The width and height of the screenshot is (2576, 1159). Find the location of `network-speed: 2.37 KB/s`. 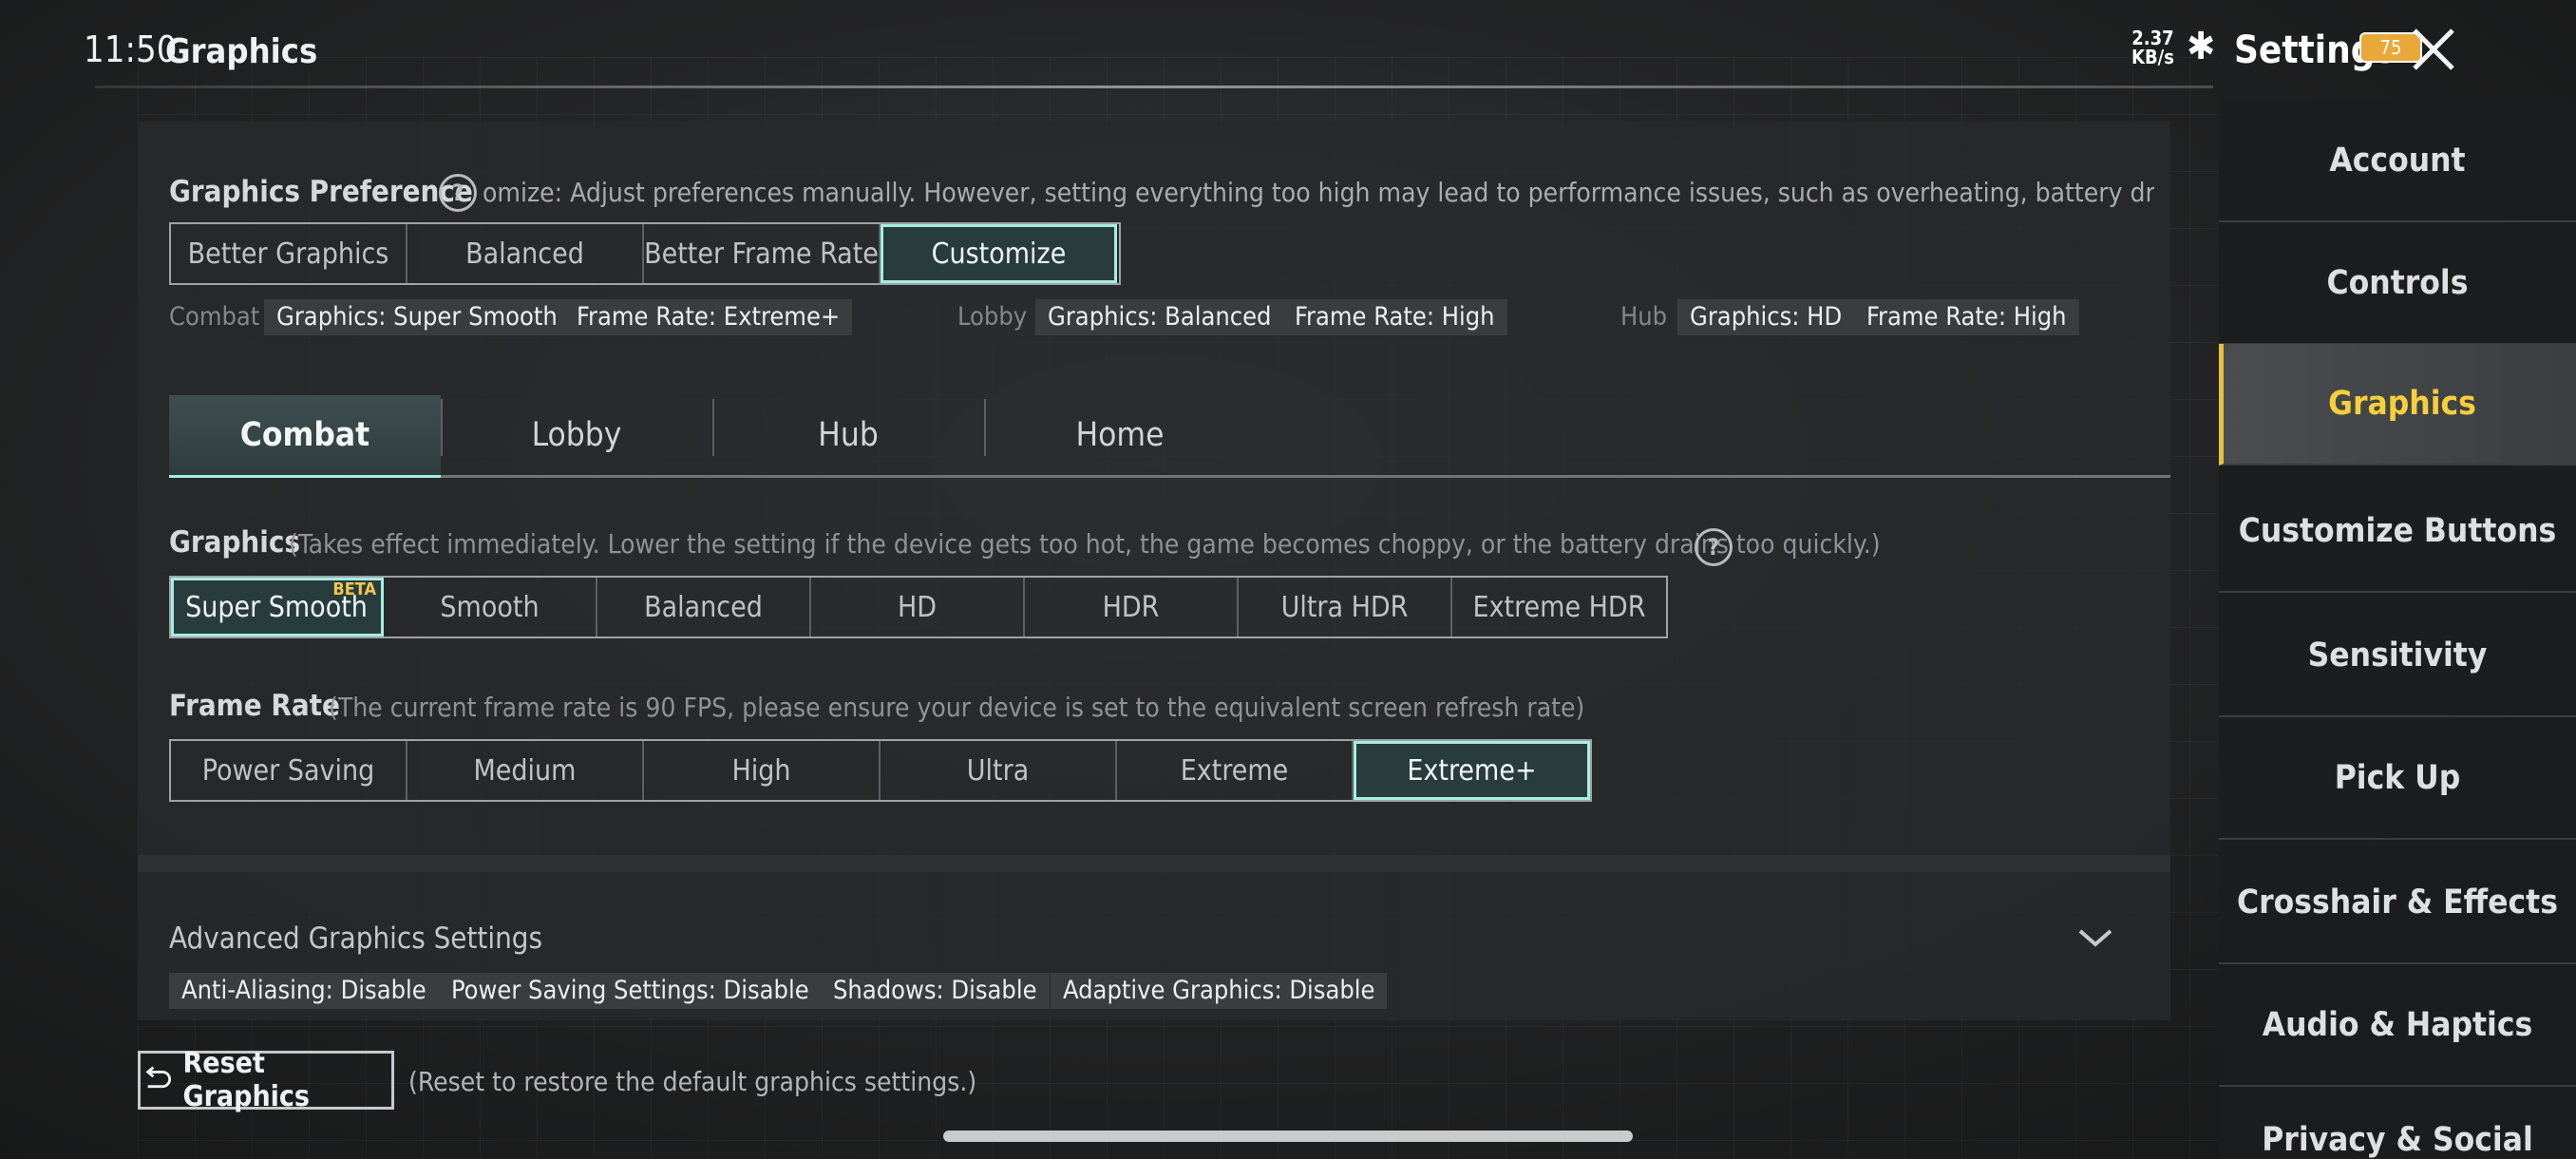

network-speed: 2.37 KB/s is located at coordinates (2152, 47).